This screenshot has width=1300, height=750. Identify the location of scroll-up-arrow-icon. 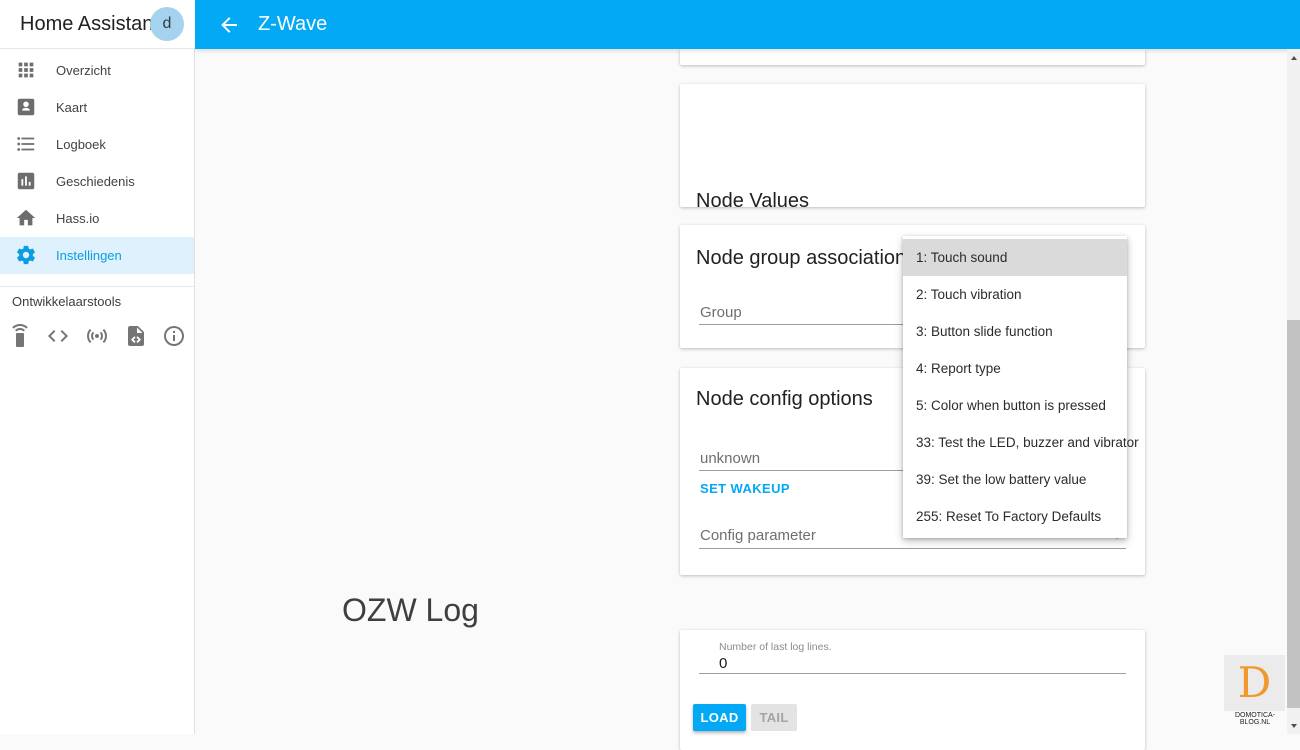
(1293, 57).